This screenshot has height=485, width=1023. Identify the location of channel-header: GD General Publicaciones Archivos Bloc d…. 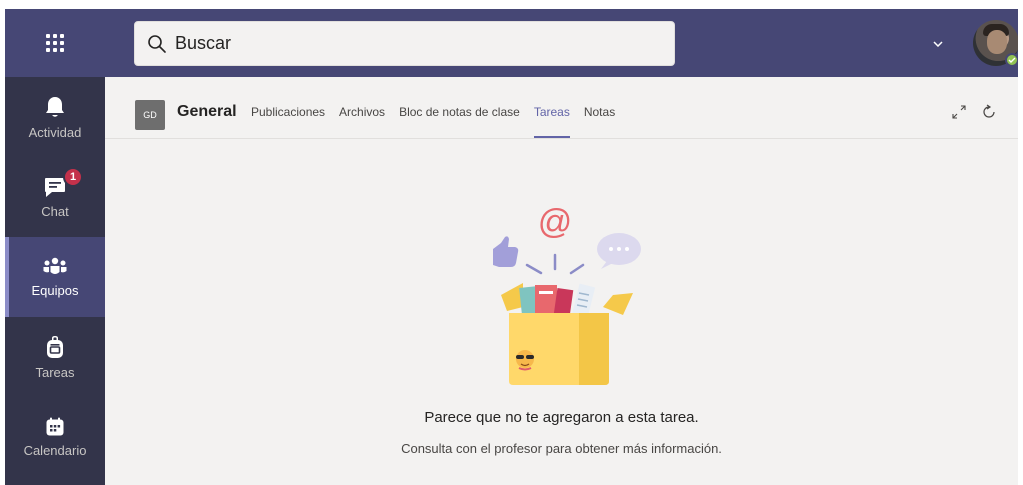
(561, 108).